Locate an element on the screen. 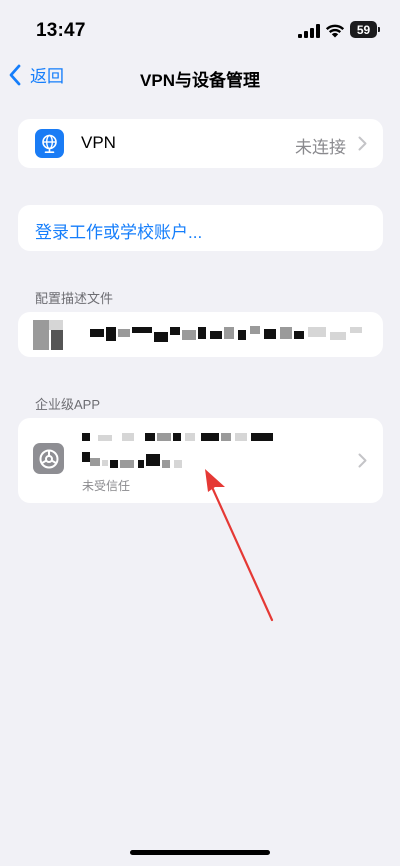 The height and width of the screenshot is (866, 400). vpn-label: VPN is located at coordinates (98, 142).